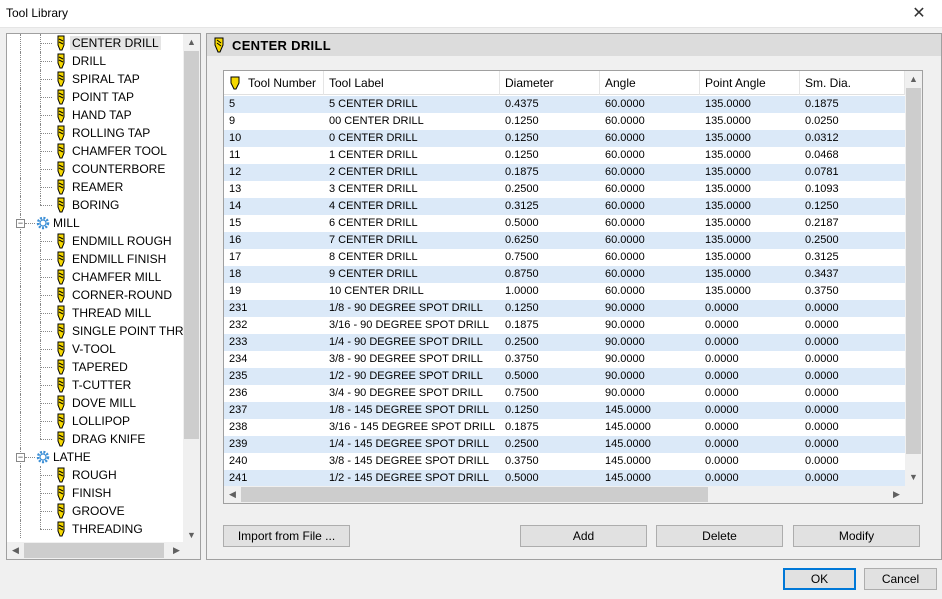 The width and height of the screenshot is (942, 599). What do you see at coordinates (96, 475) in the screenshot?
I see `tree-item: ROUGH` at bounding box center [96, 475].